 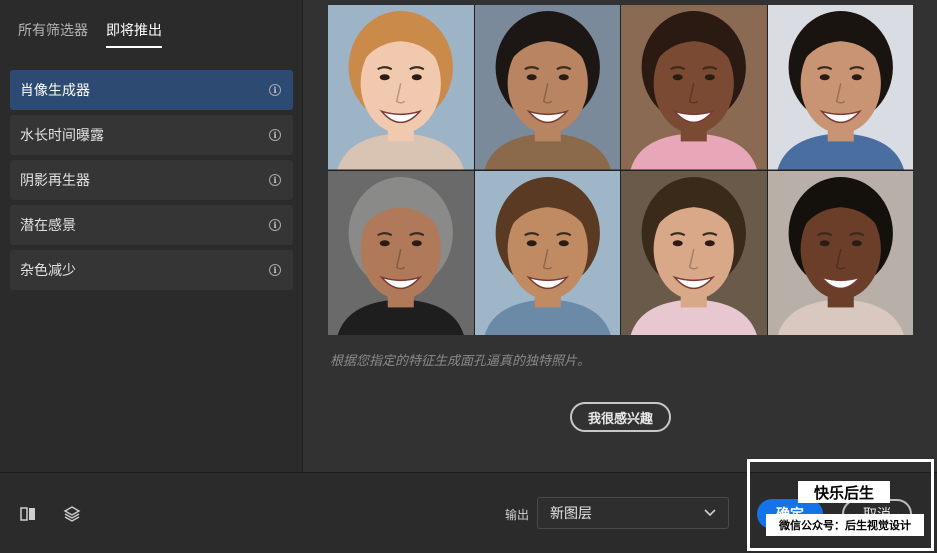 I want to click on tab-all-filters: 所有筛选器, so click(x=53, y=34).